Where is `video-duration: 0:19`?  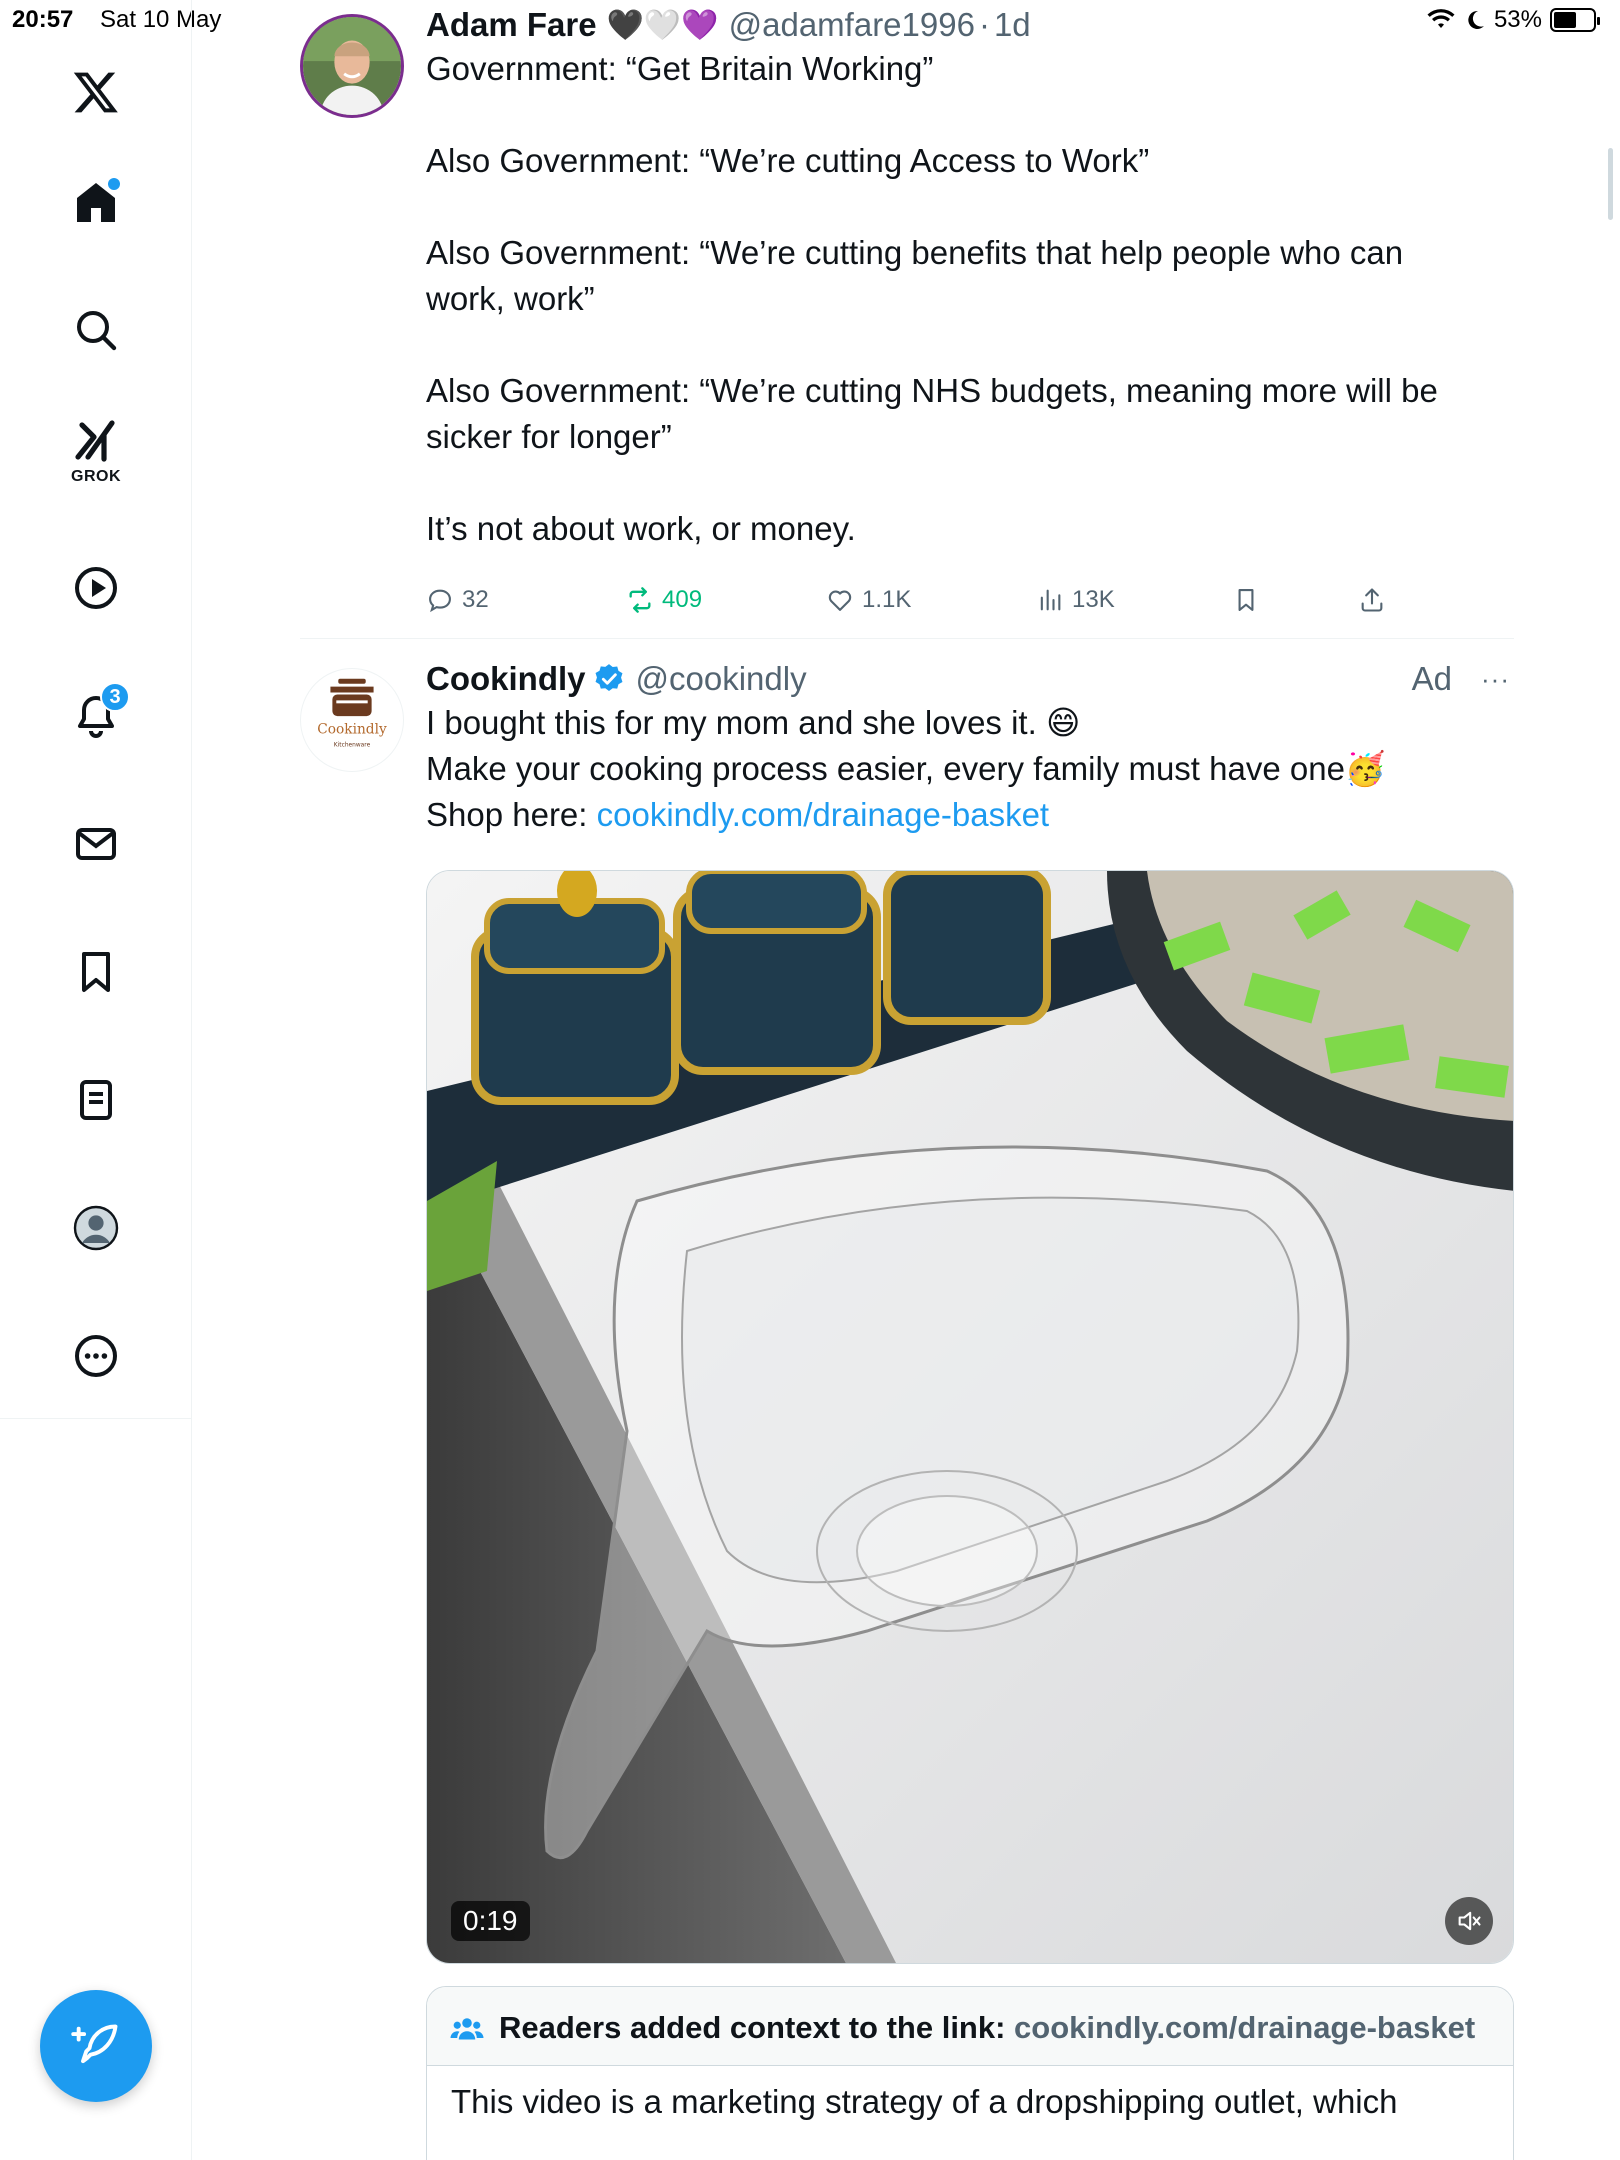 video-duration: 0:19 is located at coordinates (490, 1921).